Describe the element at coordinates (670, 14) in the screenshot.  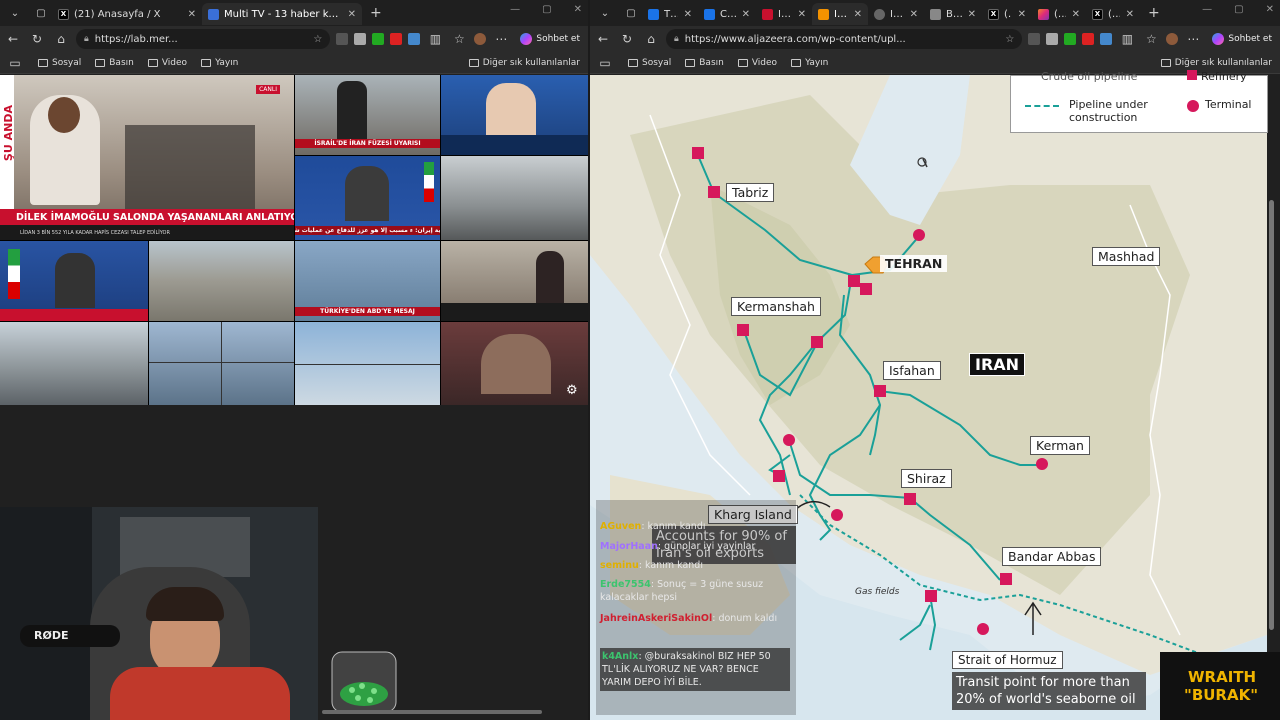
I see `tab-t24: T24 ✕` at that location.